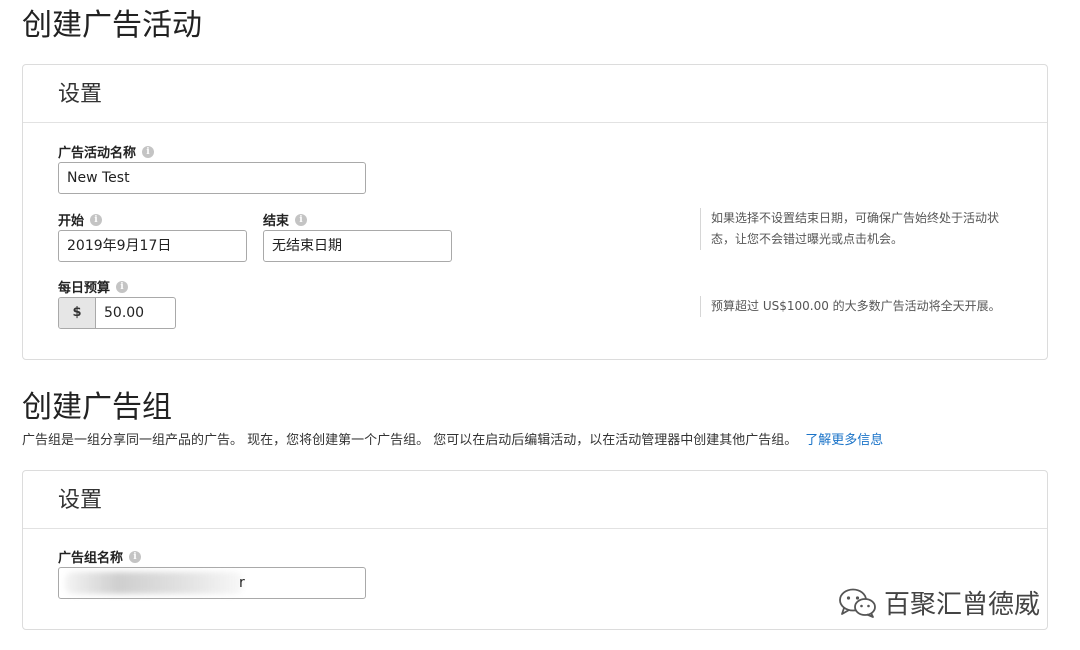 Image resolution: width=1080 pixels, height=650 pixels. I want to click on ad-group-title: 创建广告组, so click(97, 407).